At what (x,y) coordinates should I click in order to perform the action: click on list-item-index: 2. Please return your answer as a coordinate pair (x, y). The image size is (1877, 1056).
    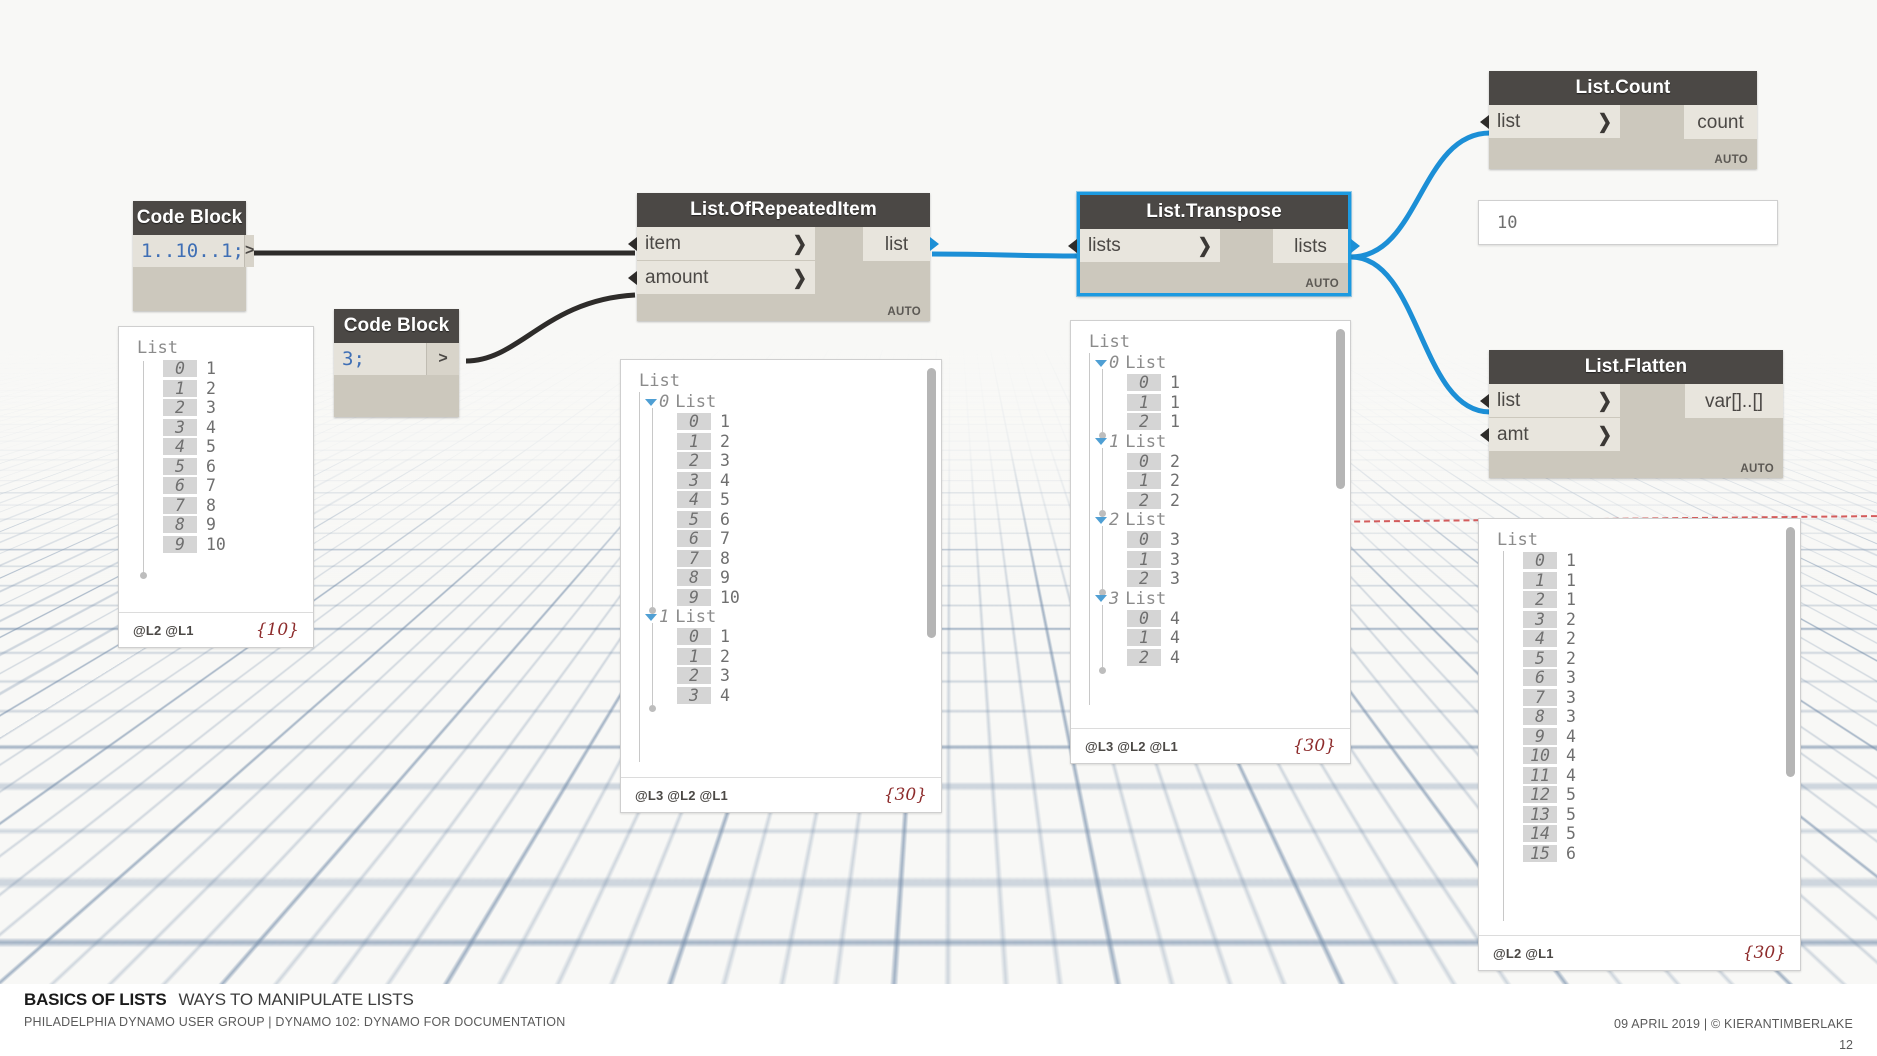
    Looking at the image, I should click on (1144, 500).